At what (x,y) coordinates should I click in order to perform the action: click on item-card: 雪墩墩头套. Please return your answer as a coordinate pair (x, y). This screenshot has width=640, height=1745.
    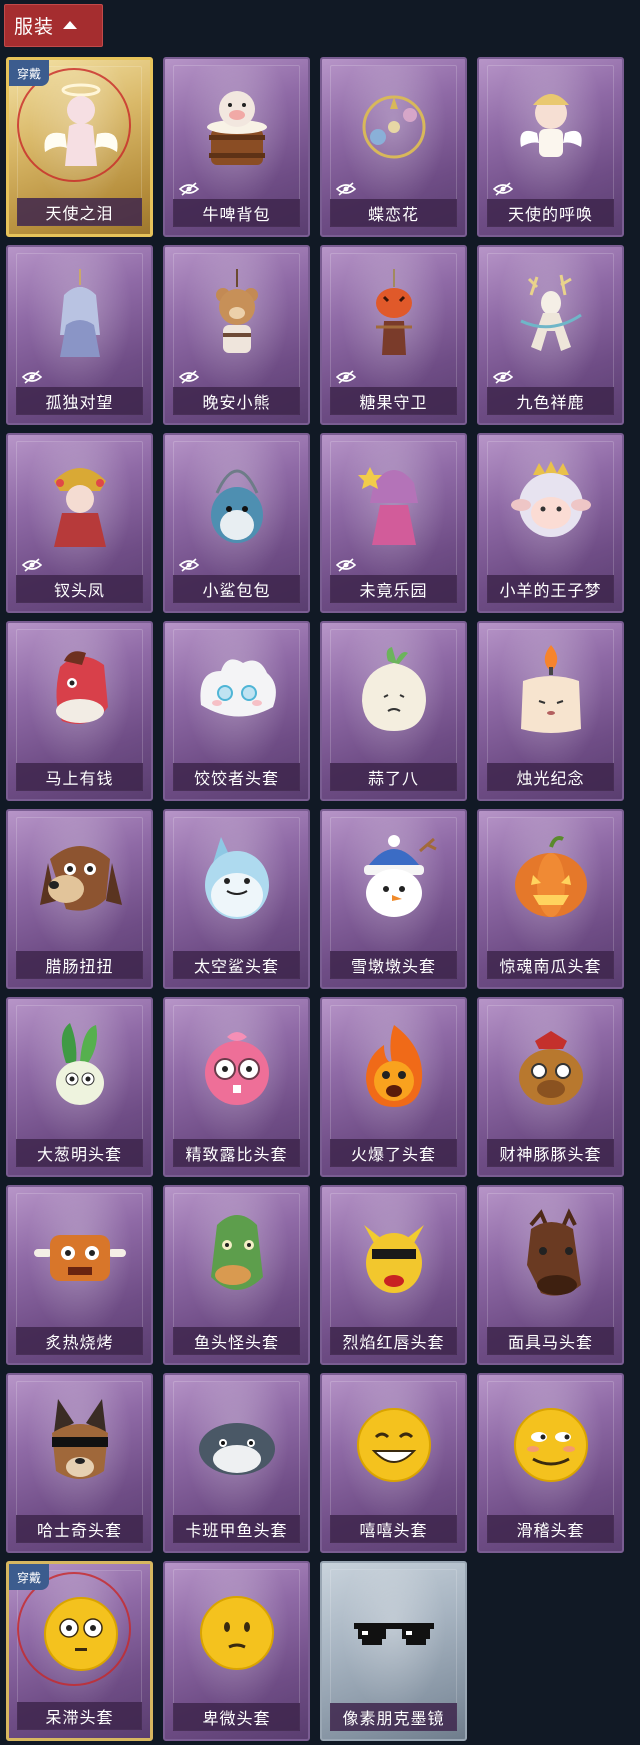
    Looking at the image, I should click on (393, 899).